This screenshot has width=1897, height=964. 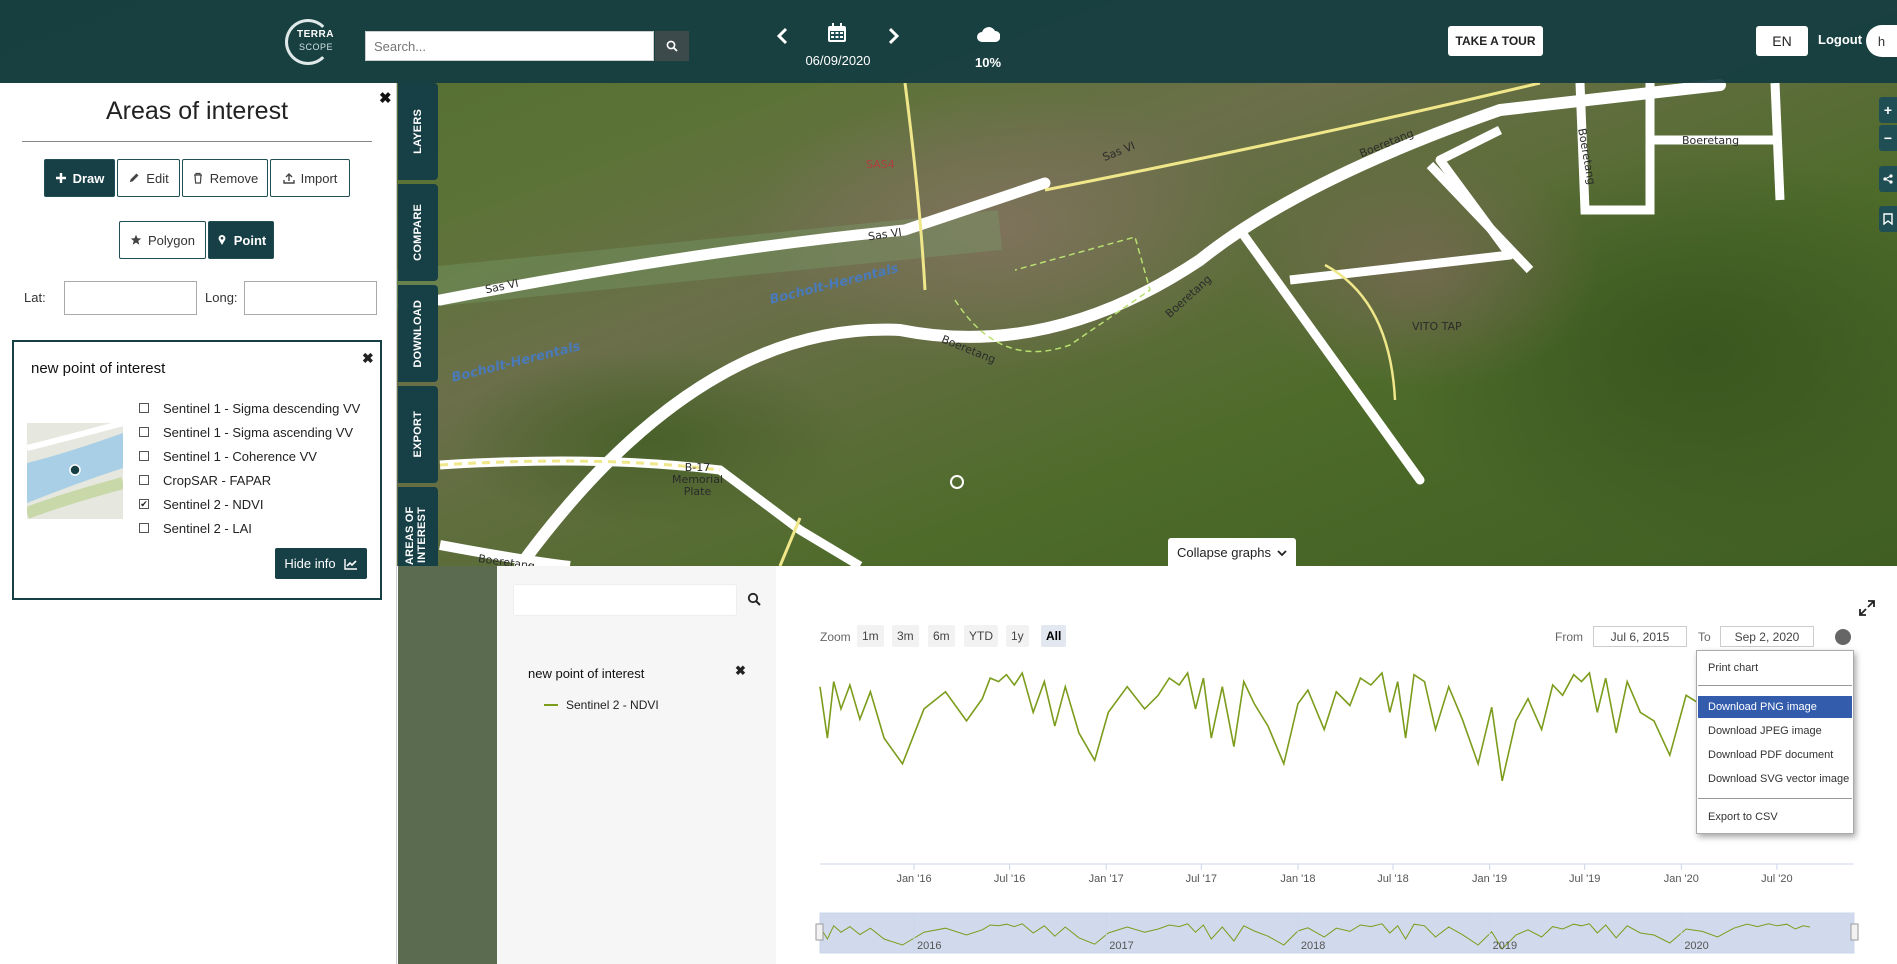 I want to click on star-icon, so click(x=136, y=239).